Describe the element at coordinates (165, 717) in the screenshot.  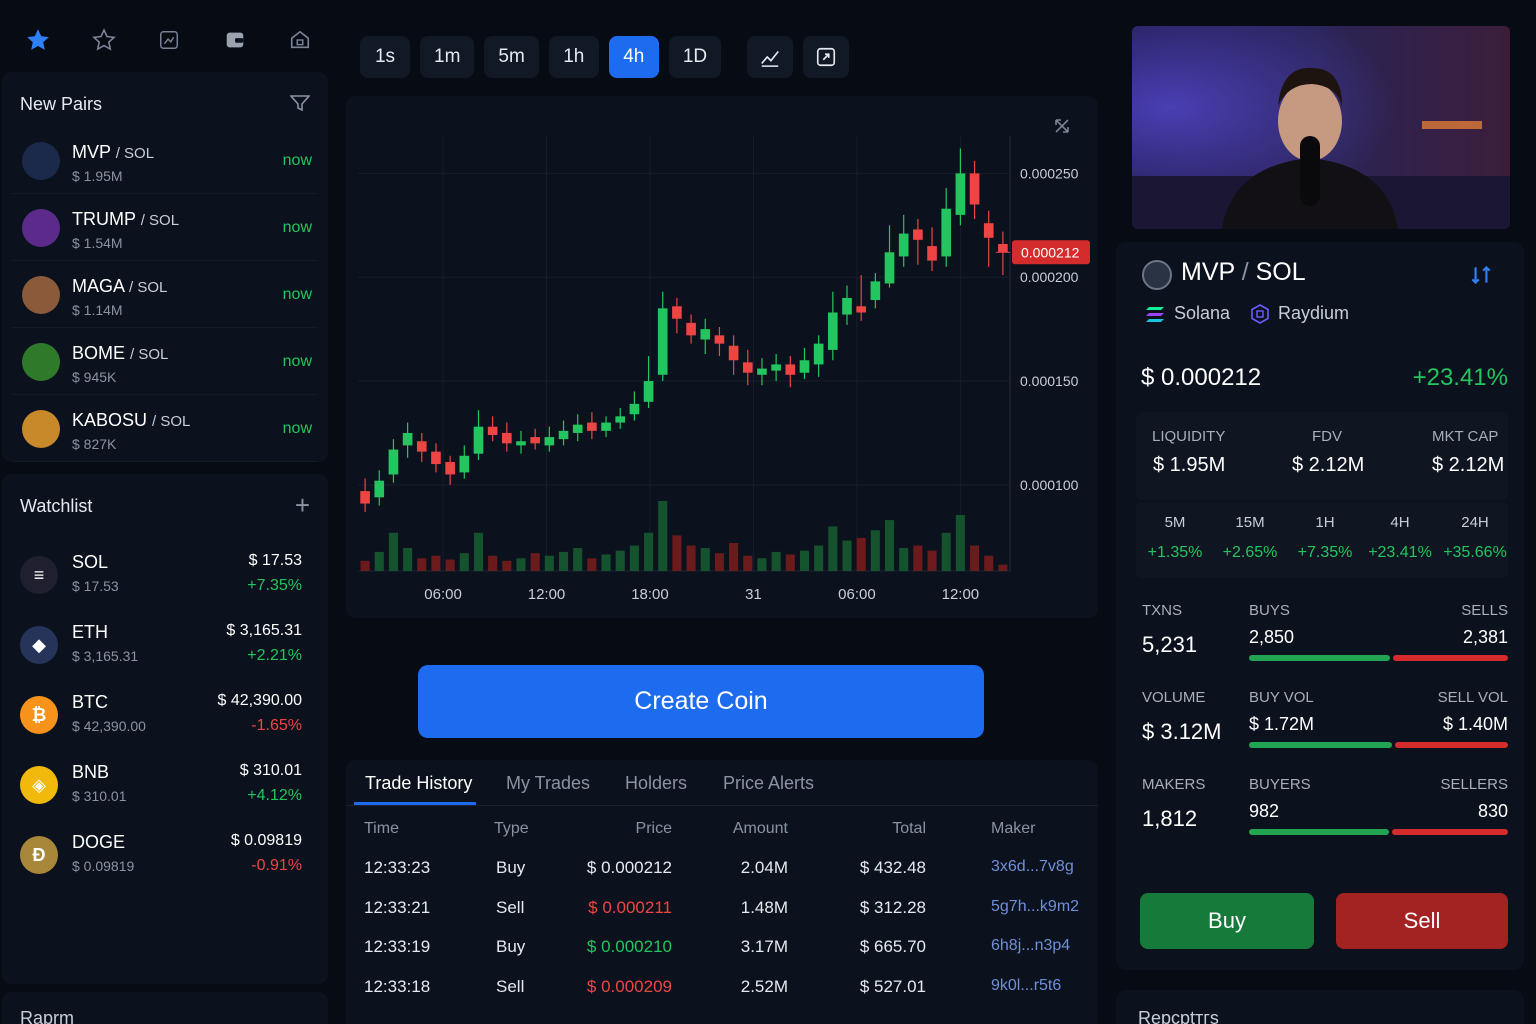
I see `watchlist-item: ₿ BTC $ 42,390.00 $ 42,390.00 -1.65%` at that location.